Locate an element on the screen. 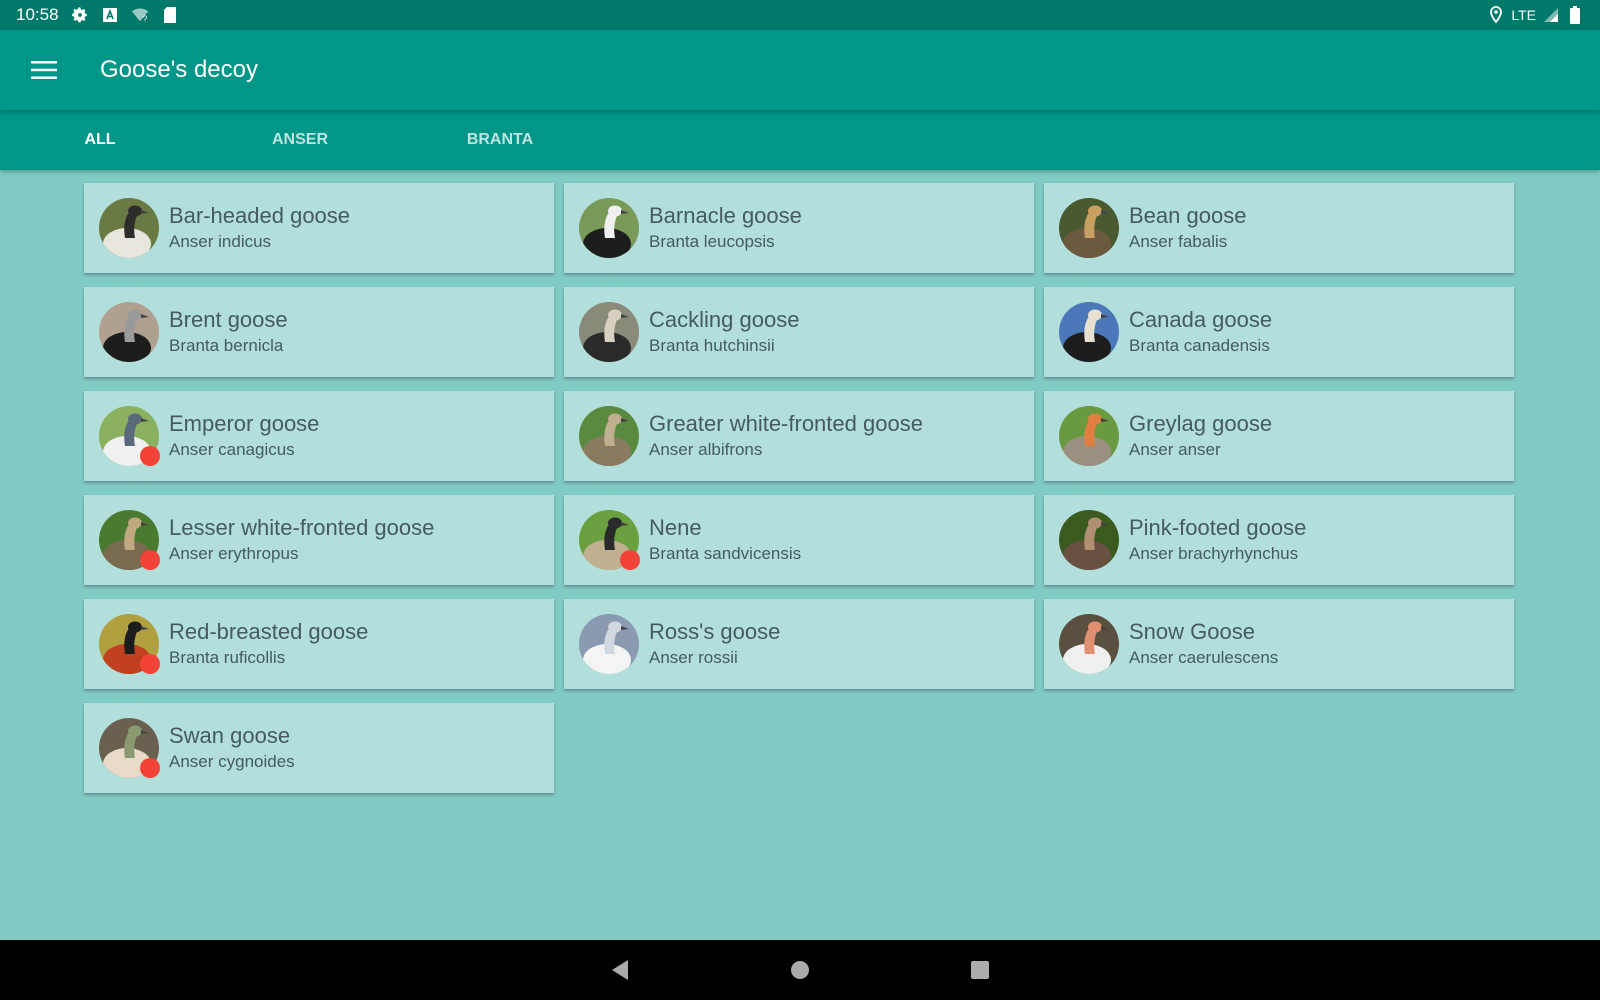  goose-card: Greylag goose Anser anser is located at coordinates (1279, 436).